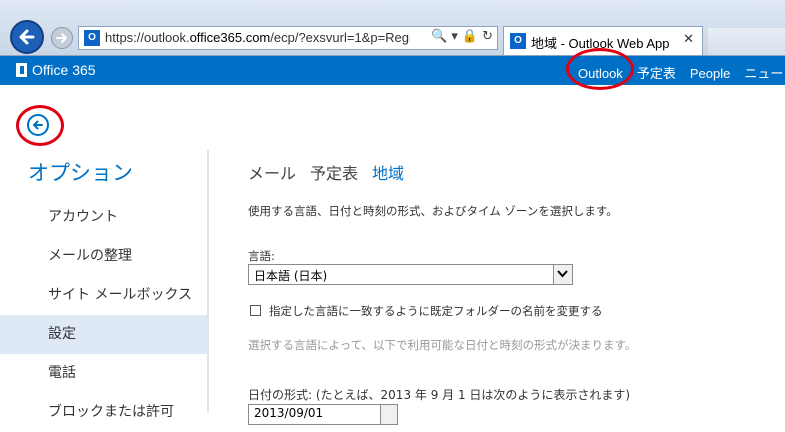 The image size is (785, 432). Describe the element at coordinates (272, 173) in the screenshot. I see `tab-mail: メール` at that location.